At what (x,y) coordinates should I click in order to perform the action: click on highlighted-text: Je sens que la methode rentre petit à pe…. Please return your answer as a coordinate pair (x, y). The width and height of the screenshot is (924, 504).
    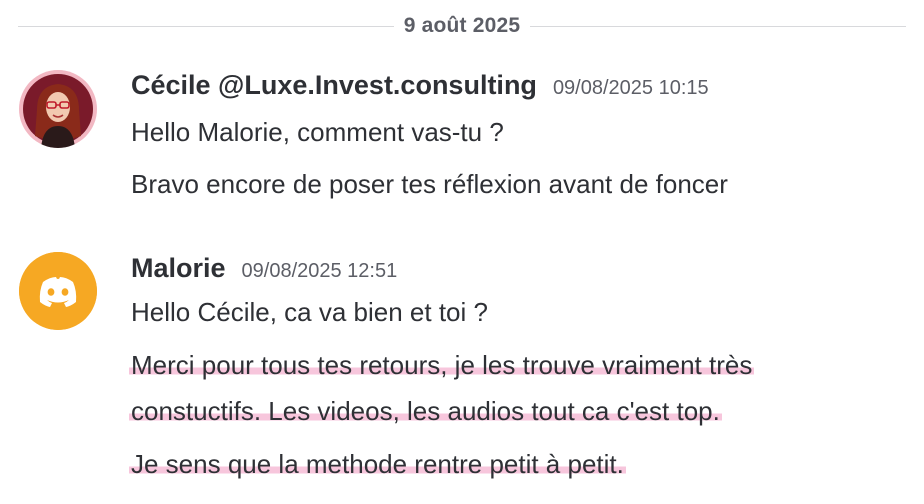
    Looking at the image, I should click on (377, 464).